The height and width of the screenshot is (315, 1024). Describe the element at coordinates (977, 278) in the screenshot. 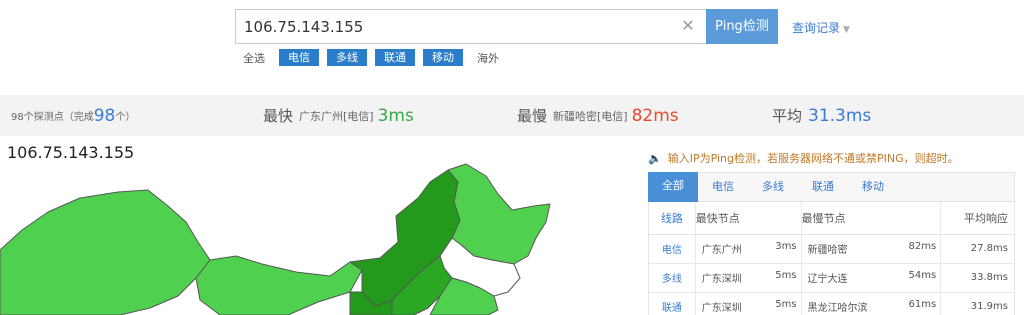

I see `row-average: 33.8ms` at that location.